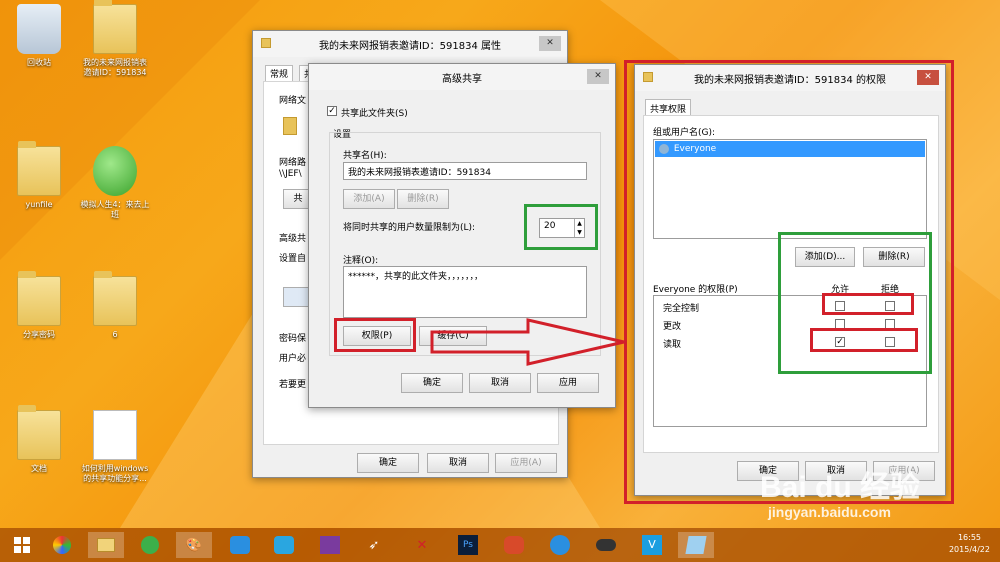 The image size is (1000, 562). I want to click on taskbar-app-notes, so click(696, 545).